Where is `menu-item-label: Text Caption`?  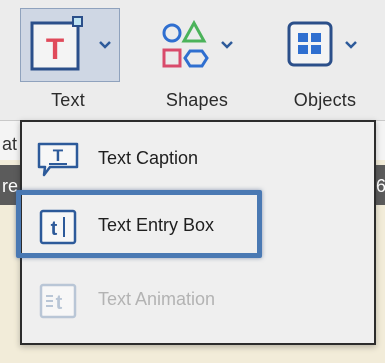 menu-item-label: Text Caption is located at coordinates (148, 158).